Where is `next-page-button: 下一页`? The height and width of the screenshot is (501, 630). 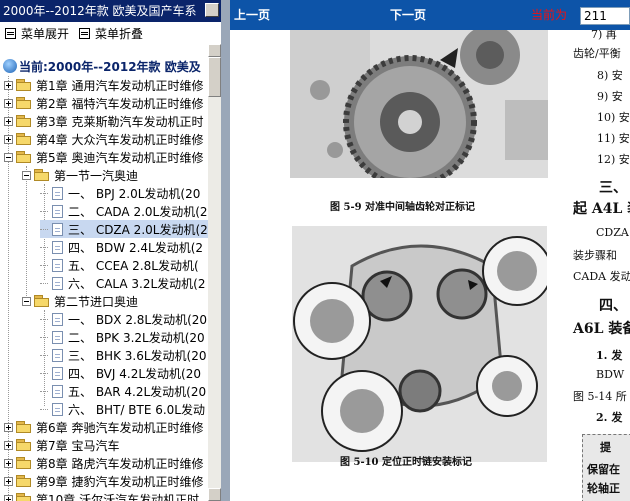 next-page-button: 下一页 is located at coordinates (408, 15).